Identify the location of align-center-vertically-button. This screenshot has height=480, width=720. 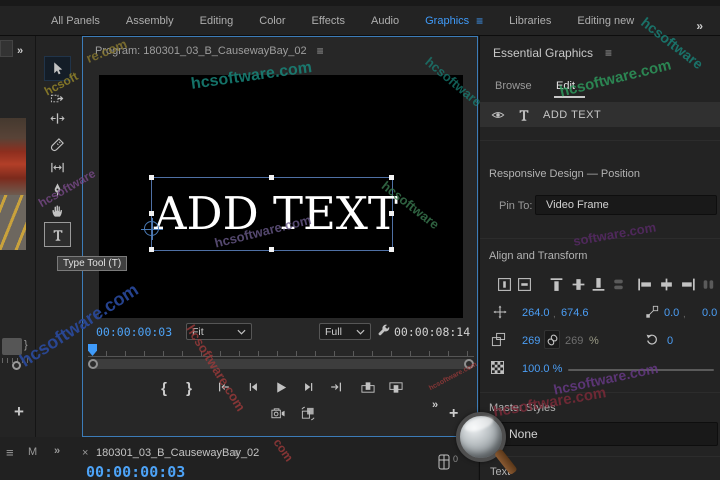
(504, 284).